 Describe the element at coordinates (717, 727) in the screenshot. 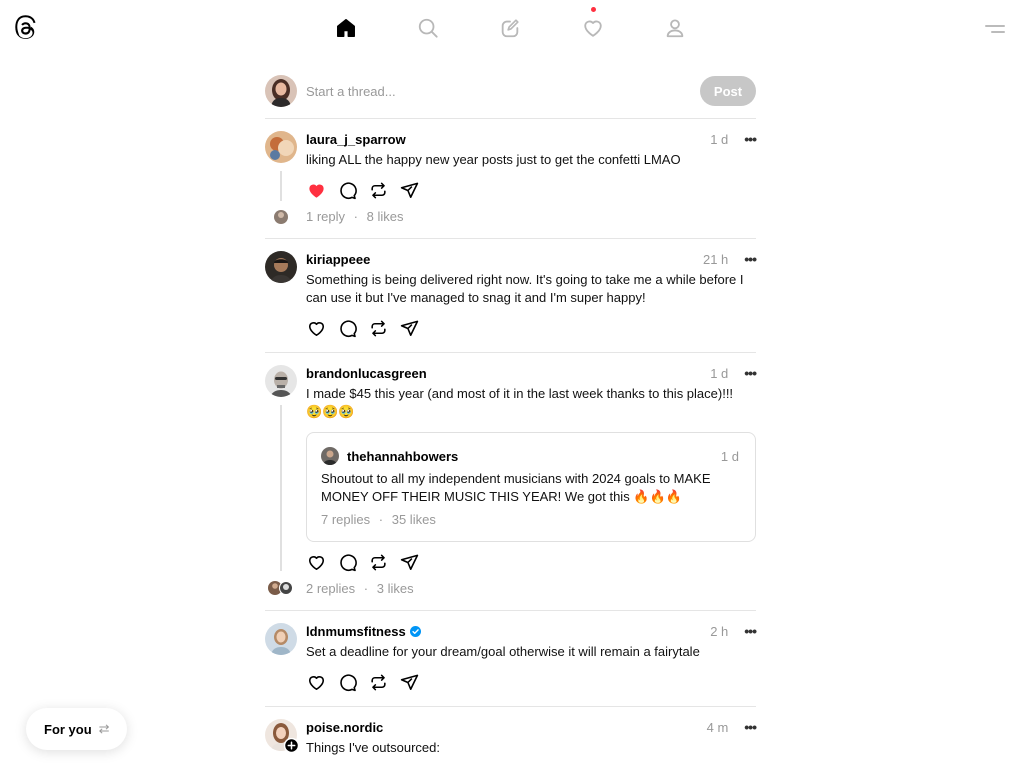

I see `timestamp: 4 m` at that location.